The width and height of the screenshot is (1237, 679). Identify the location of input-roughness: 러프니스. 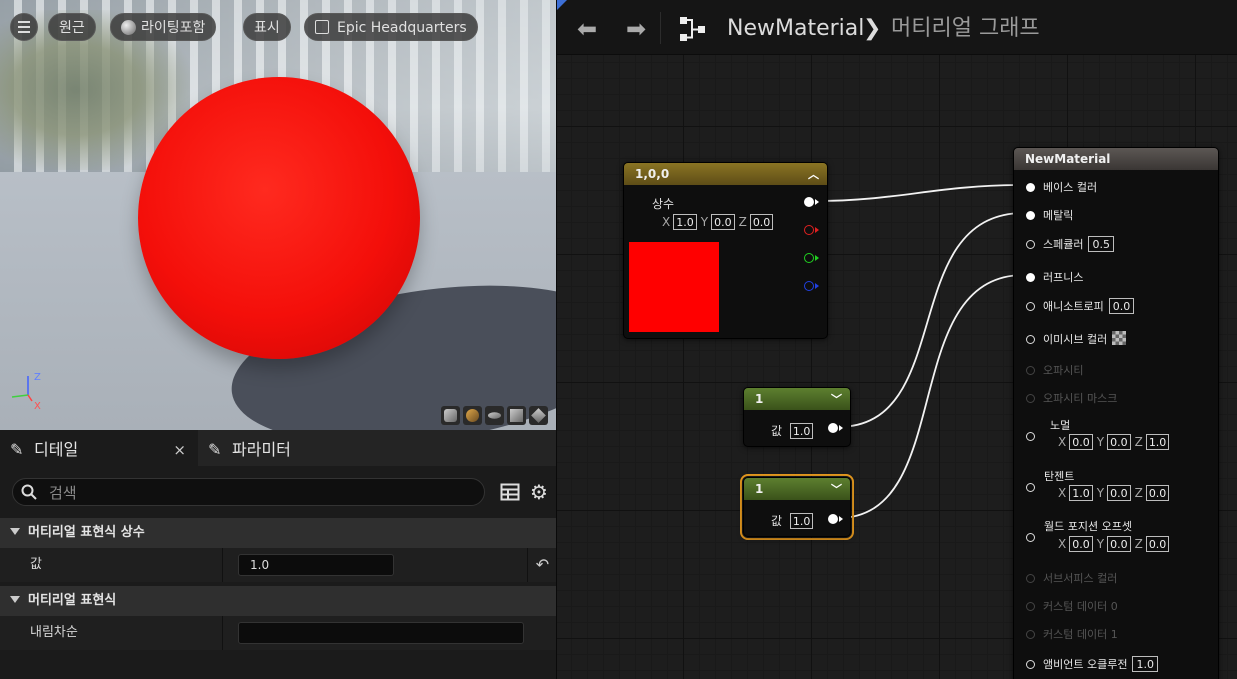
(1054, 277).